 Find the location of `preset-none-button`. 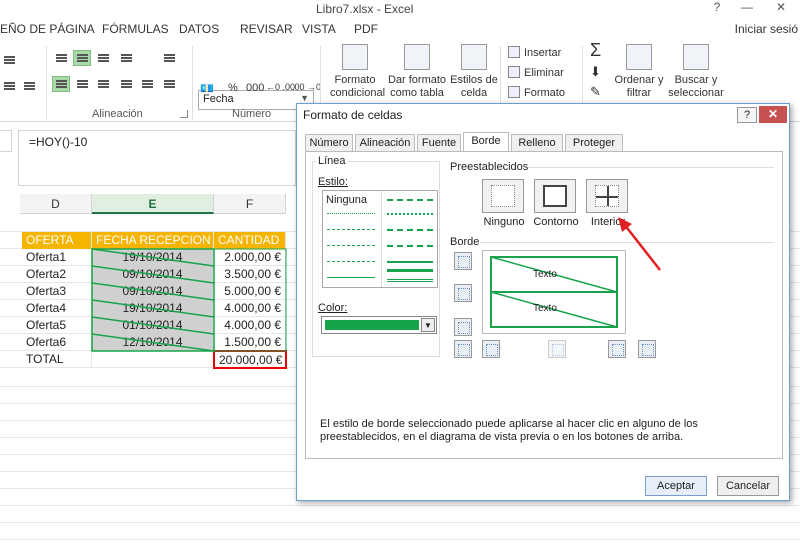

preset-none-button is located at coordinates (503, 196).